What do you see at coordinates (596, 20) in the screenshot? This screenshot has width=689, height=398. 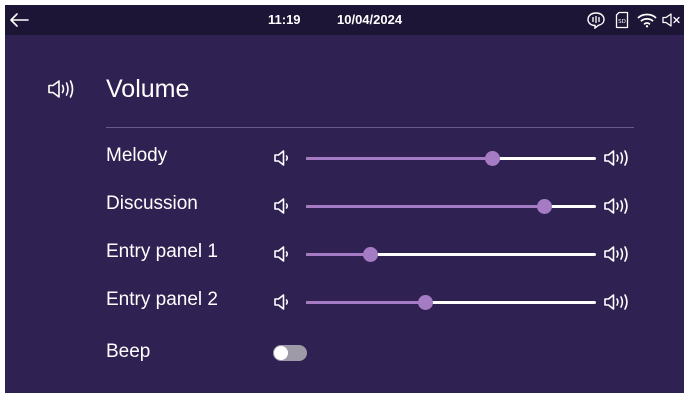 I see `intercom-icon` at bounding box center [596, 20].